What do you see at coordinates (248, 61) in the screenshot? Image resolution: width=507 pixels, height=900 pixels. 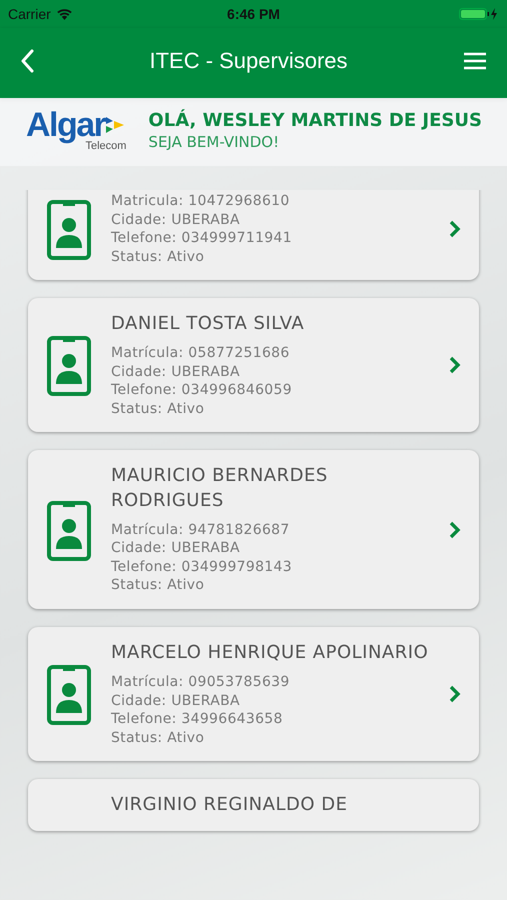 I see `screen-title: ITEC - Supervisores` at bounding box center [248, 61].